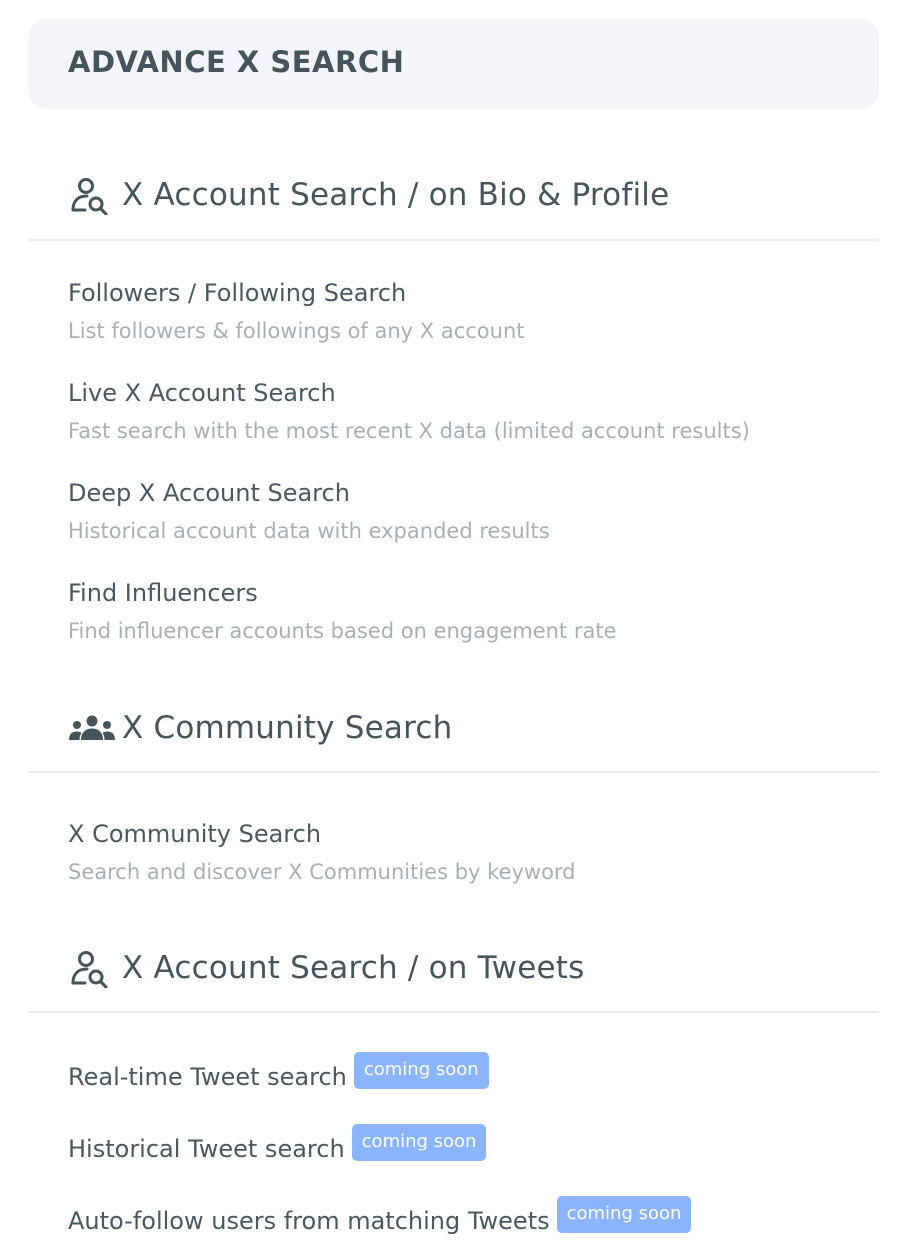 The width and height of the screenshot is (905, 1259). I want to click on menu-item-real-time-tweet-search: Real-time Tweet search coming soon, so click(278, 1073).